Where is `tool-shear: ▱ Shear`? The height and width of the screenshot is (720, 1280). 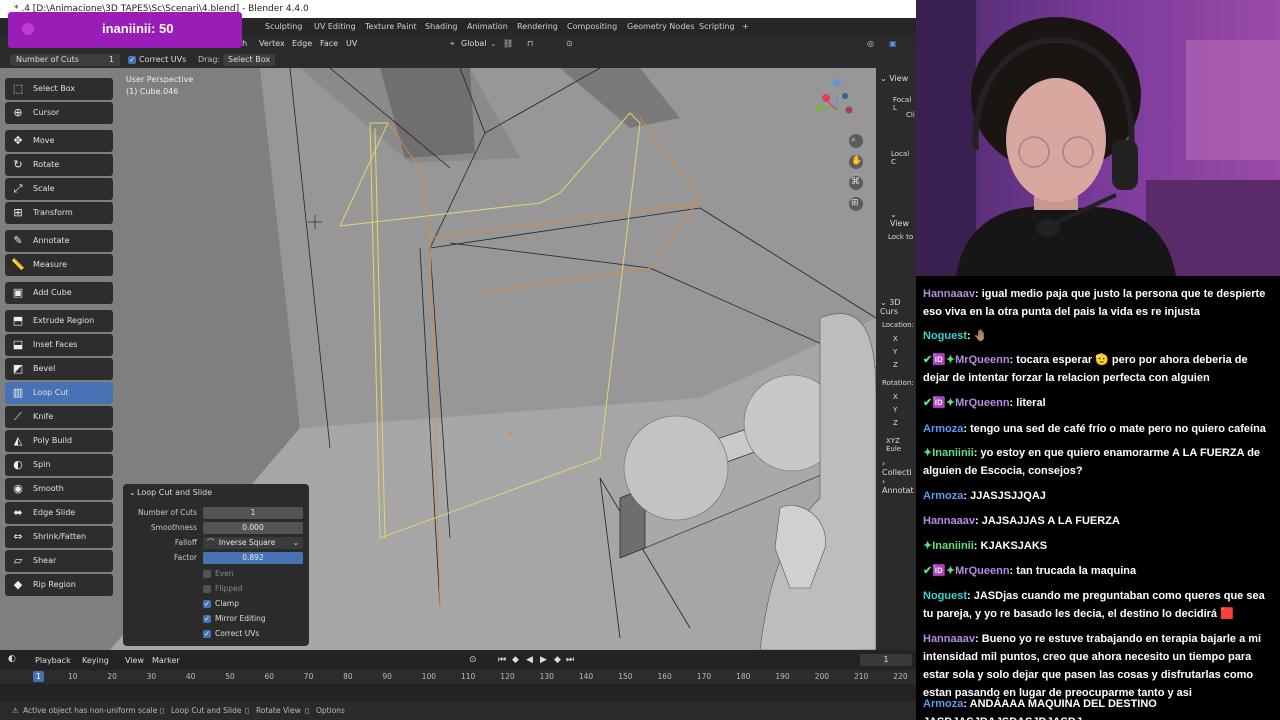
tool-shear: ▱ Shear is located at coordinates (59, 561).